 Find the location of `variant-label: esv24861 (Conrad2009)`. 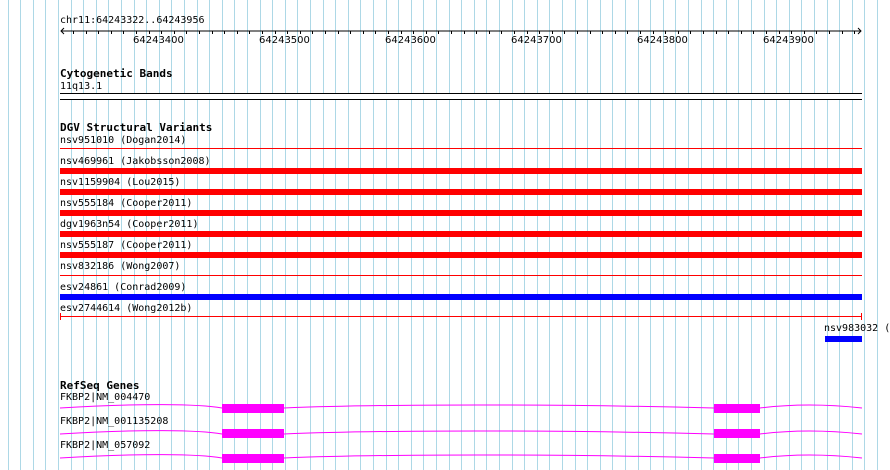

variant-label: esv24861 (Conrad2009) is located at coordinates (123, 287).